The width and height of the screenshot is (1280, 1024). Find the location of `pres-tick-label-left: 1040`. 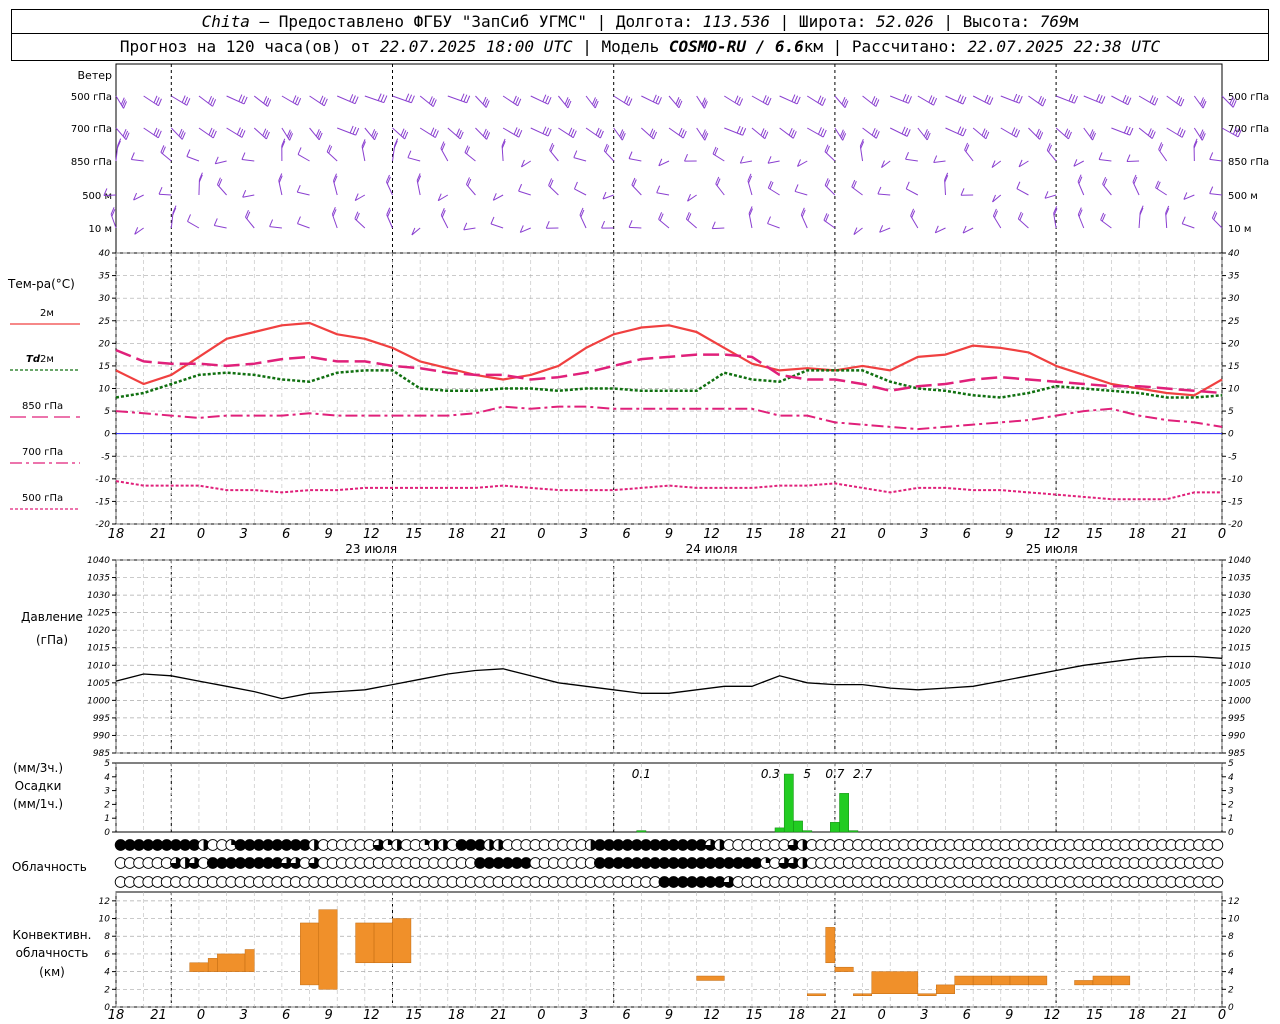

pres-tick-label-left: 1040 is located at coordinates (98, 561).